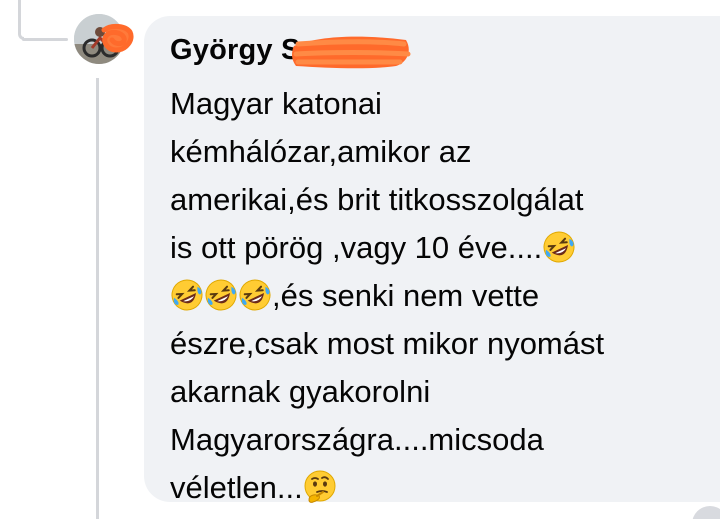 The width and height of the screenshot is (720, 519). What do you see at coordinates (97, 298) in the screenshot?
I see `thread-connector-vertical` at bounding box center [97, 298].